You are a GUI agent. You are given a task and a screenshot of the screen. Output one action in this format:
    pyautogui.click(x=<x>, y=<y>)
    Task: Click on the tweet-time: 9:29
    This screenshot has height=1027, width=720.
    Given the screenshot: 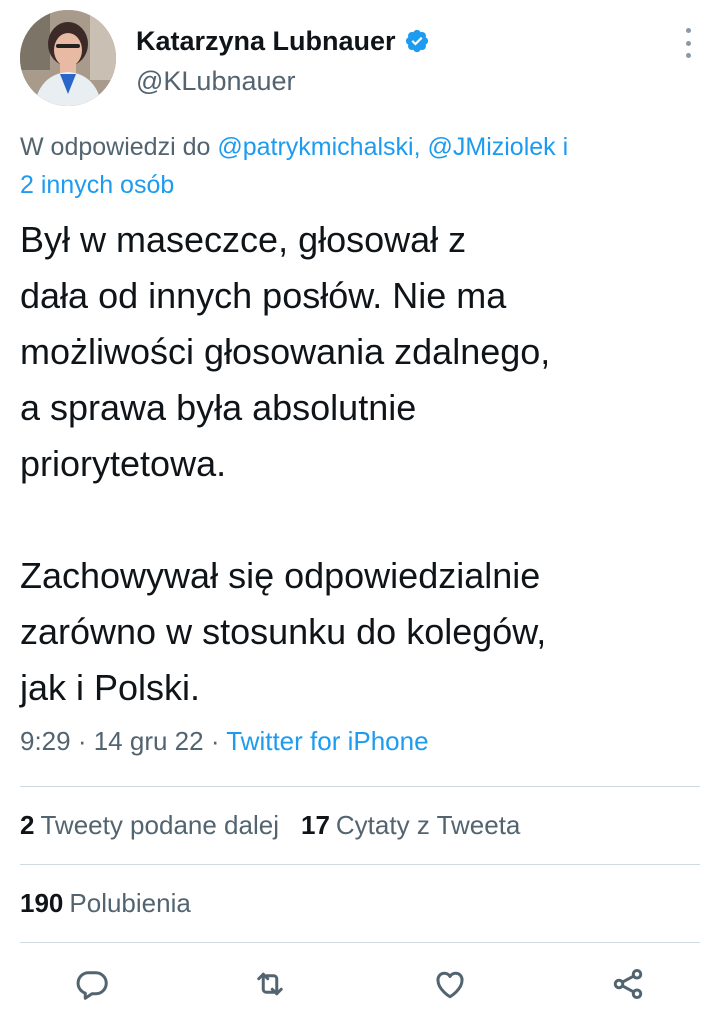 What is the action you would take?
    pyautogui.click(x=45, y=741)
    